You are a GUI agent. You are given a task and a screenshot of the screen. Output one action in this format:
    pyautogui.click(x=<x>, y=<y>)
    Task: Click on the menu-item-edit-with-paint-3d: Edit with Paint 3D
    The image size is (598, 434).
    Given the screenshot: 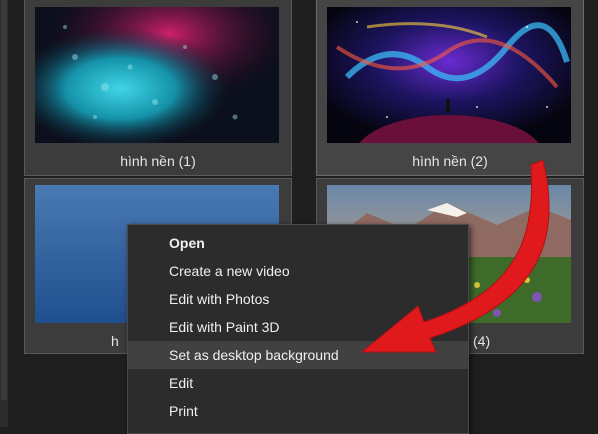 What is the action you would take?
    pyautogui.click(x=298, y=327)
    